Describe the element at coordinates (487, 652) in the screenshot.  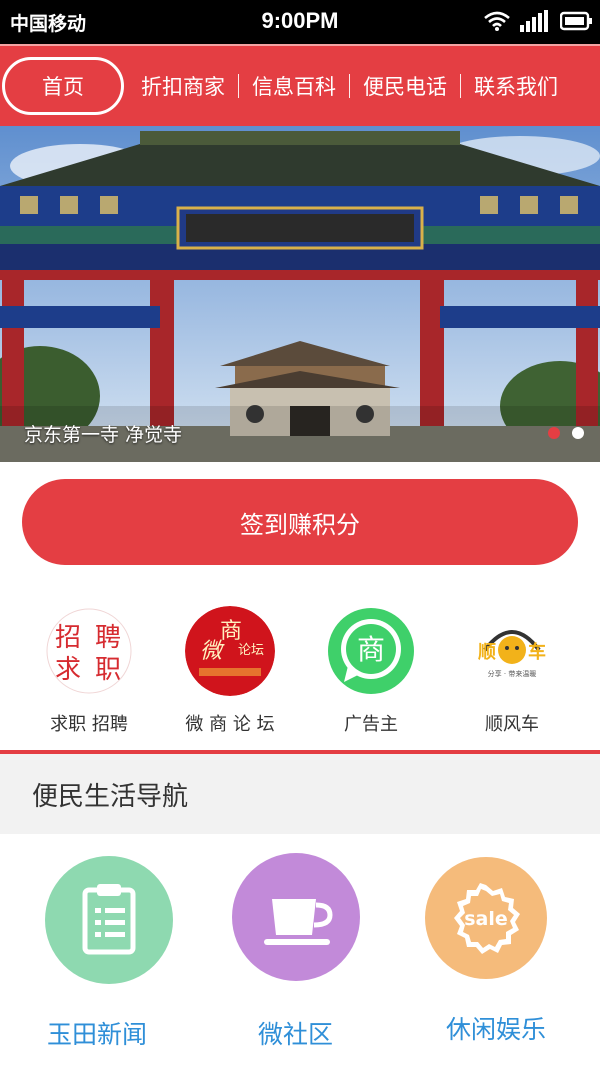
I see `carpool-icon-char: 顺` at that location.